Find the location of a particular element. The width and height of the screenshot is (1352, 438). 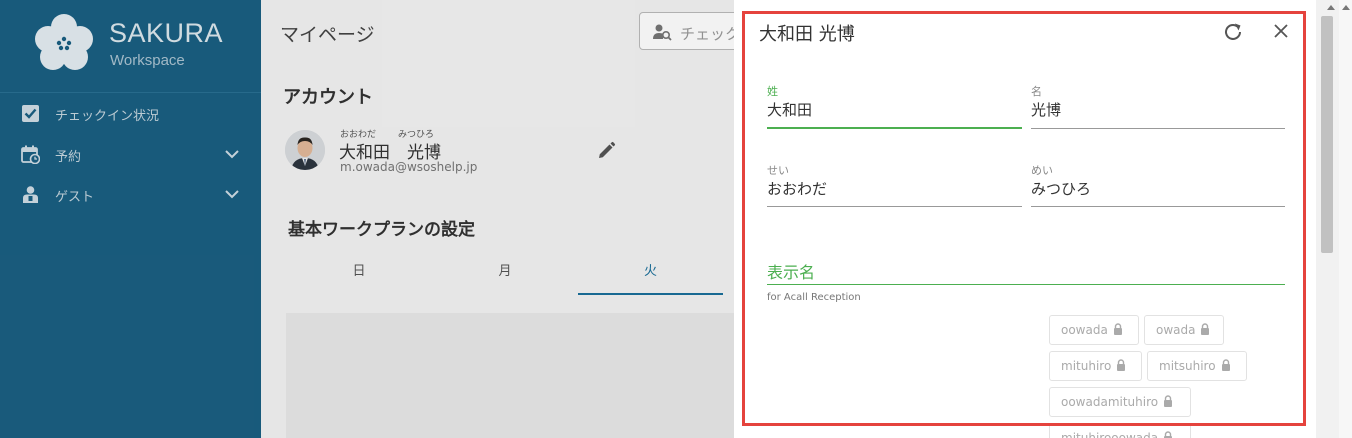

display-name-chip: mituhiro is located at coordinates (1095, 366).